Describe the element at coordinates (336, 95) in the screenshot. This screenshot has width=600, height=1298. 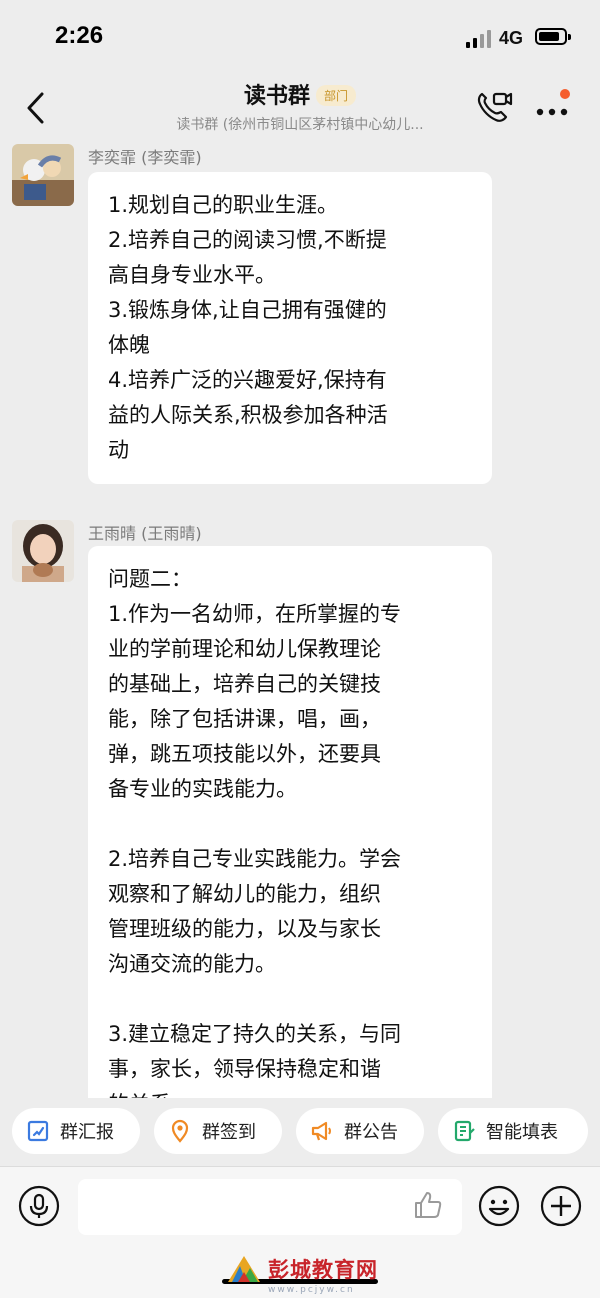
I see `department-badge: 部门` at that location.